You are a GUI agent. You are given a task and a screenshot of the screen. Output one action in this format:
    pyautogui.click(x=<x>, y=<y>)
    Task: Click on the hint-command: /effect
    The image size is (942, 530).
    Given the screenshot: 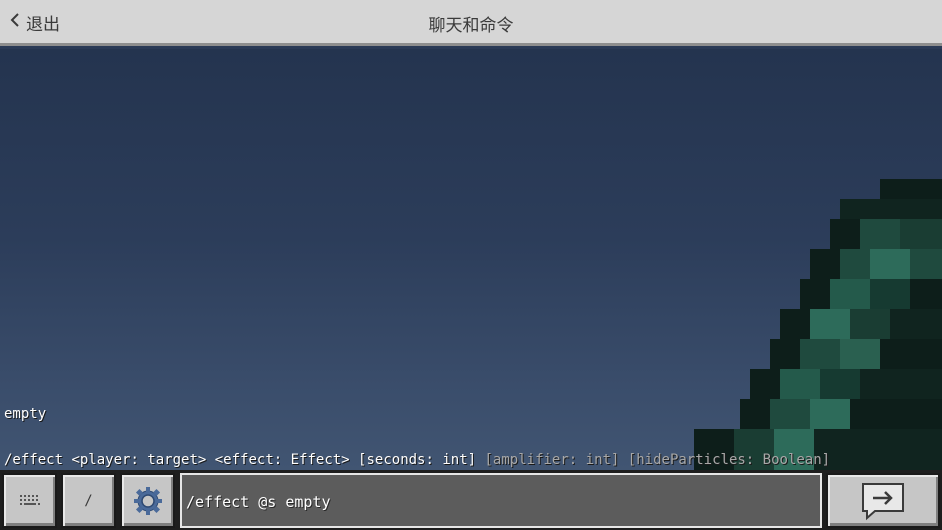 What is the action you would take?
    pyautogui.click(x=34, y=460)
    